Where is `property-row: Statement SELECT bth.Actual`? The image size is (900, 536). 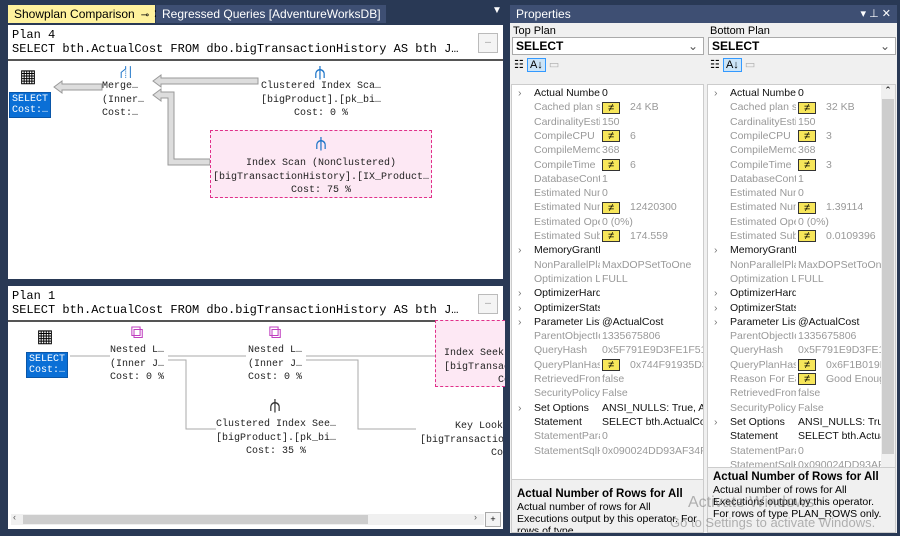
property-row: Statement SELECT bth.Actual is located at coordinates (801, 436).